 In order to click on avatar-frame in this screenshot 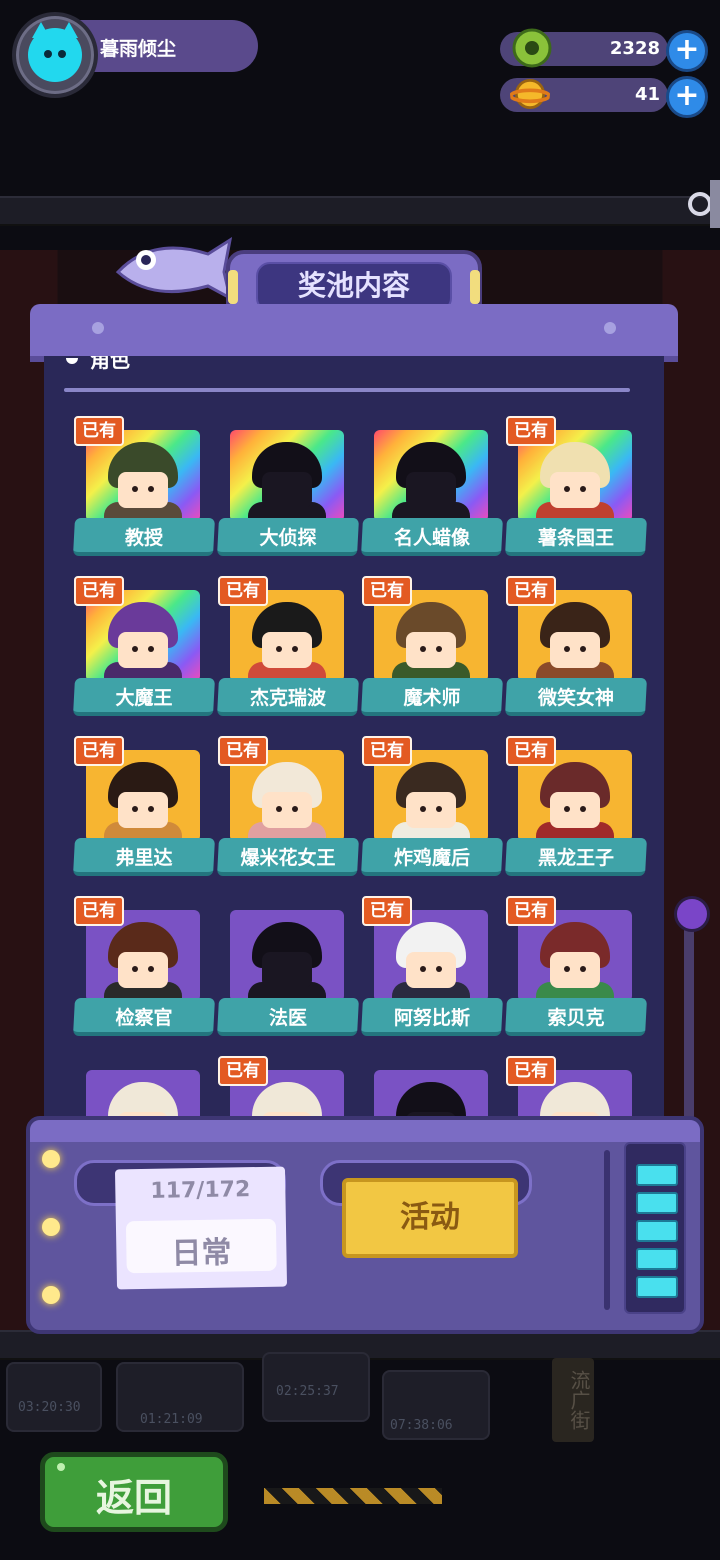, I will do `click(55, 55)`.